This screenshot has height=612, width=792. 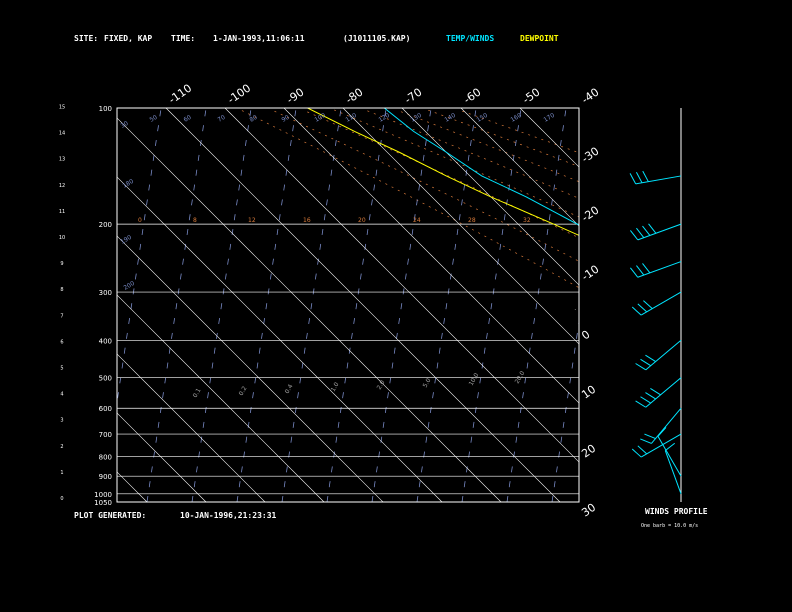 What do you see at coordinates (385, 118) in the screenshot?
I see `dry-adiabat-label: 120` at bounding box center [385, 118].